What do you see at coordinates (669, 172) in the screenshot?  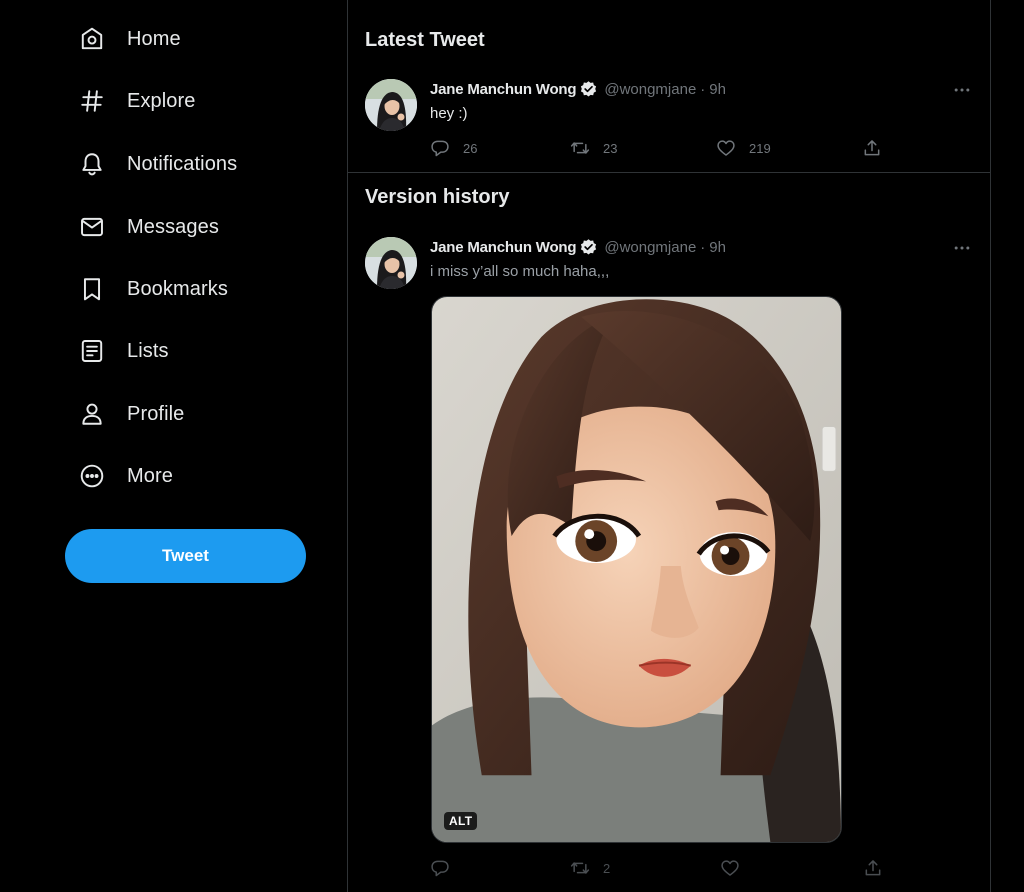 I see `section-divider` at bounding box center [669, 172].